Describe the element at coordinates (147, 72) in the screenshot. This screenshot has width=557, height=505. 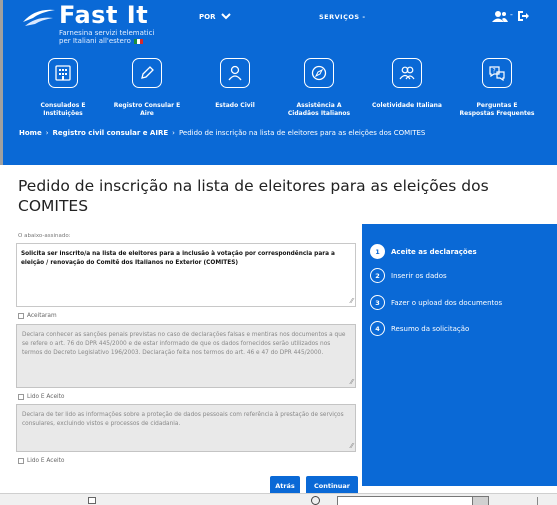
I see `pencil-icon` at that location.